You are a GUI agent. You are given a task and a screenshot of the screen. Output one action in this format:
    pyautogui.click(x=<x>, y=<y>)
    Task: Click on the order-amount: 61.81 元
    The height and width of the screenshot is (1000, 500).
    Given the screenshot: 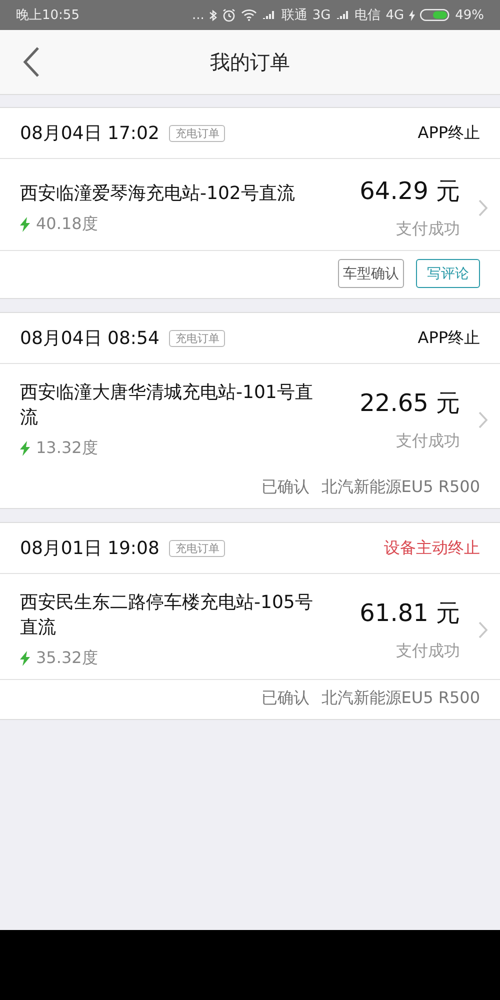 What is the action you would take?
    pyautogui.click(x=410, y=613)
    